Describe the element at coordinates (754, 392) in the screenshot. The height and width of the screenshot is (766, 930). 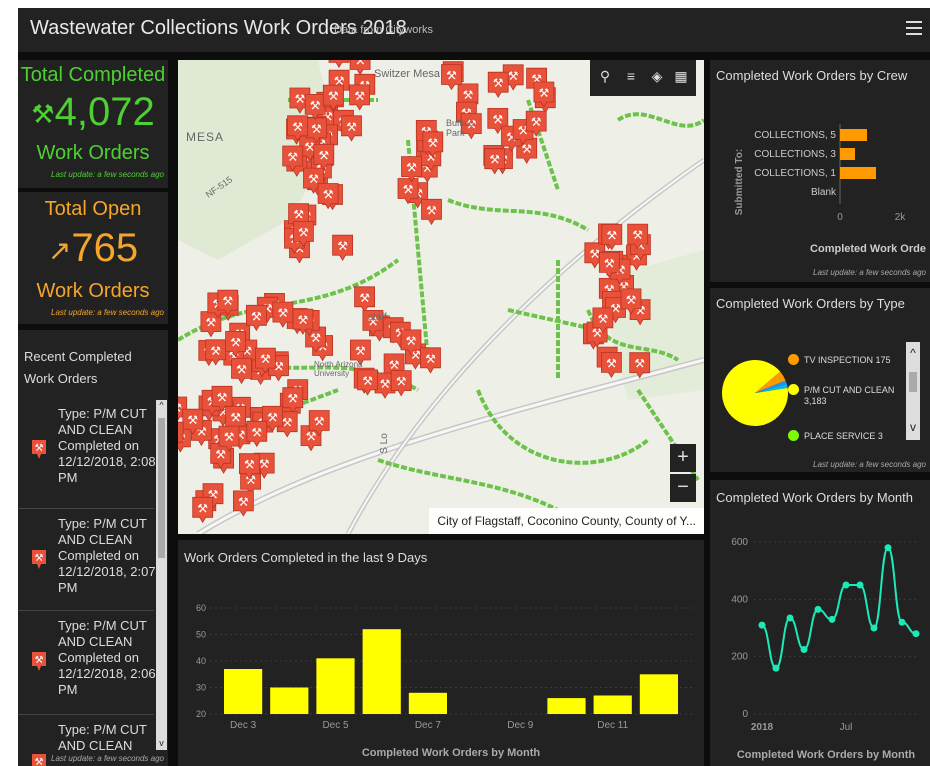
I see `pie-slice` at that location.